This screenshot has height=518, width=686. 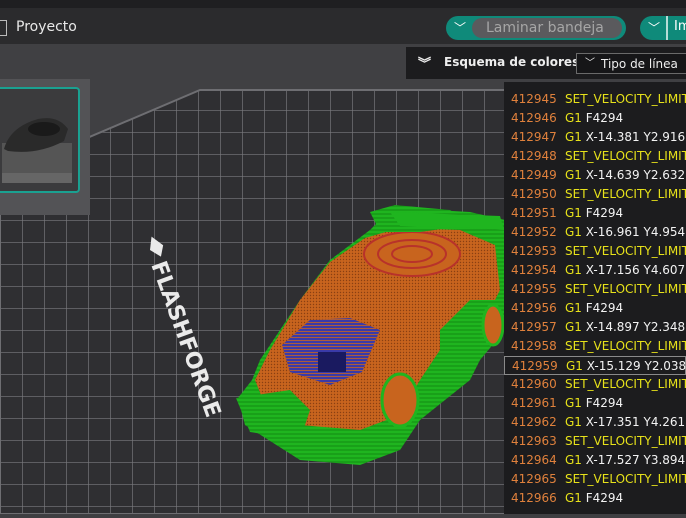 I want to click on gcode-line-number: 412961, so click(x=534, y=403).